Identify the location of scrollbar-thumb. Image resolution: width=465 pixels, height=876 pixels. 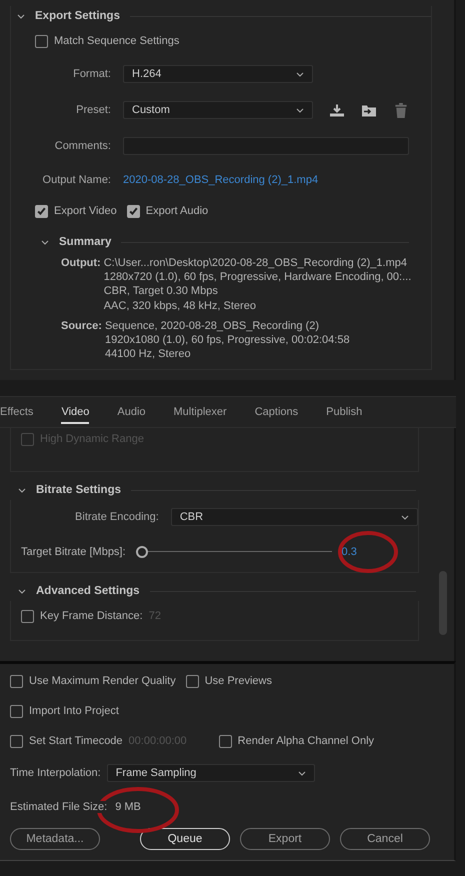
(443, 603).